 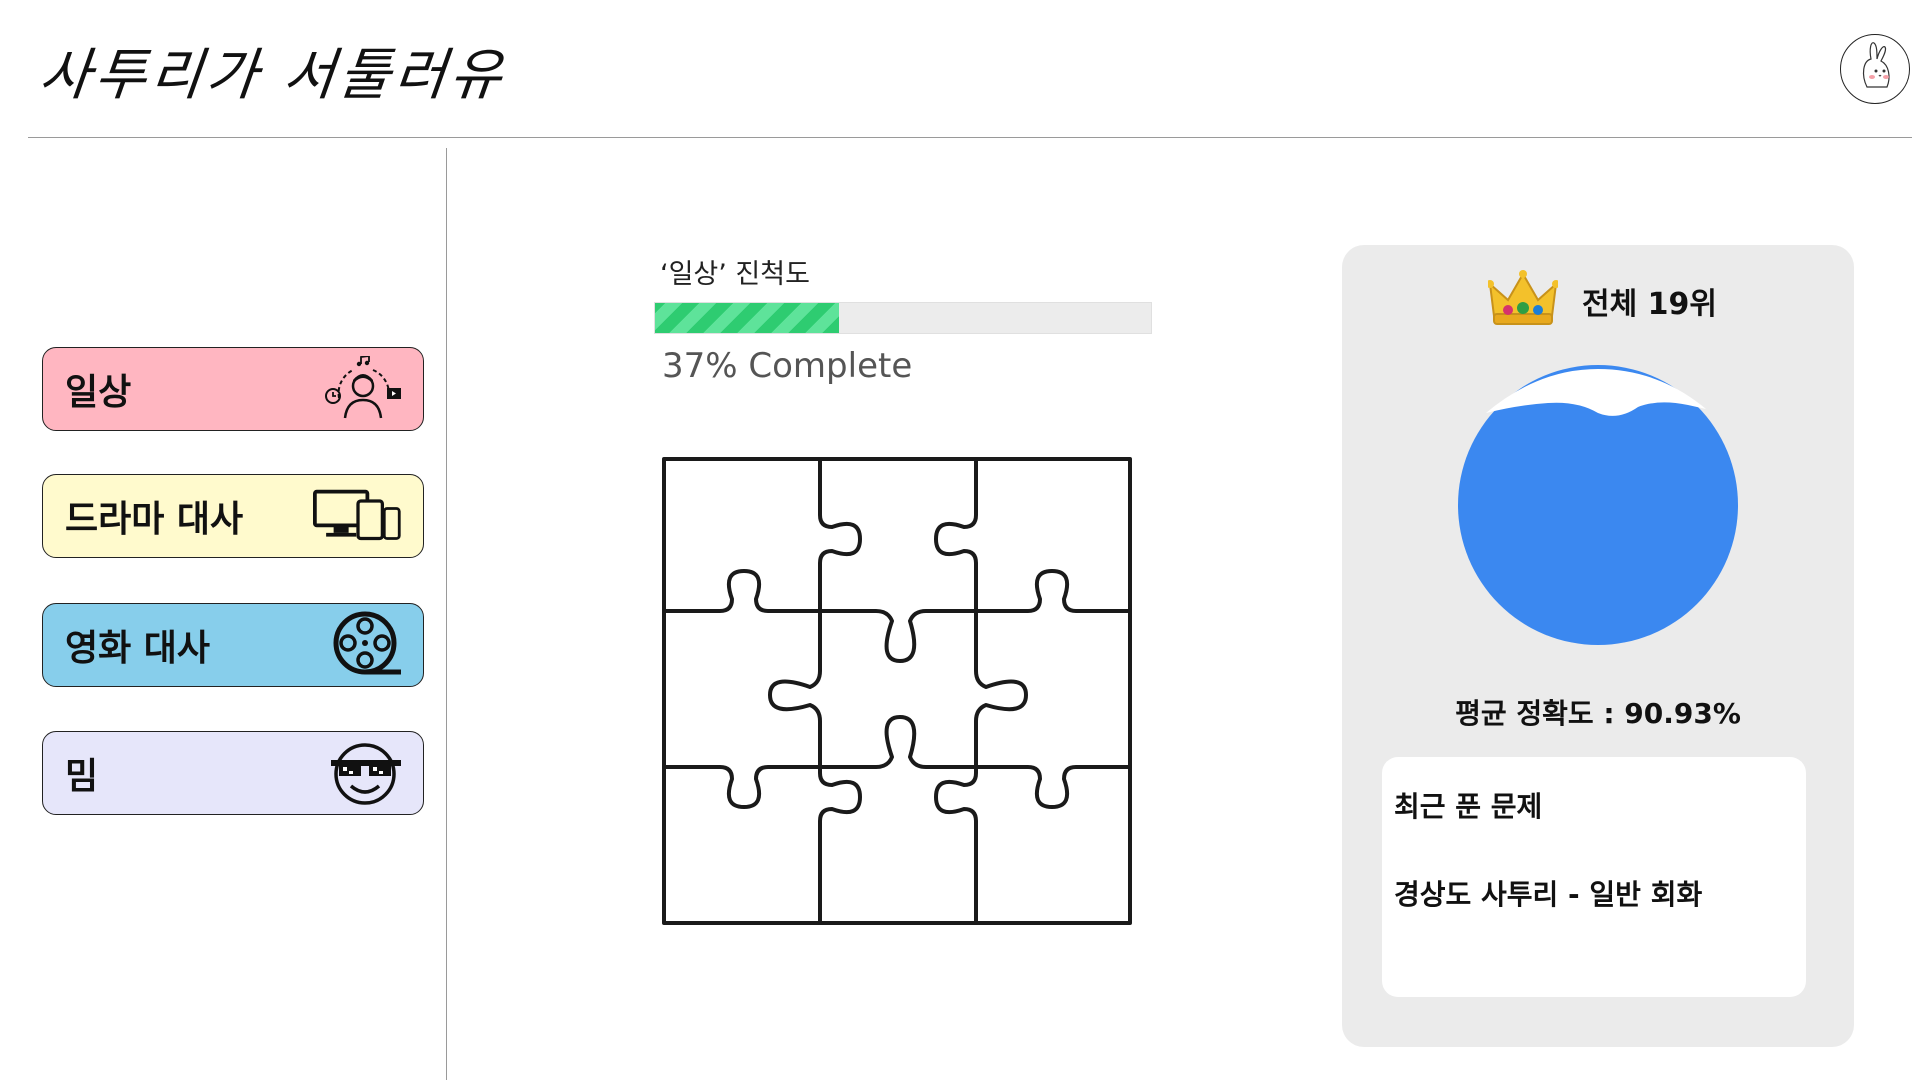 What do you see at coordinates (787, 366) in the screenshot?
I see `progress-label: 37% Complete` at bounding box center [787, 366].